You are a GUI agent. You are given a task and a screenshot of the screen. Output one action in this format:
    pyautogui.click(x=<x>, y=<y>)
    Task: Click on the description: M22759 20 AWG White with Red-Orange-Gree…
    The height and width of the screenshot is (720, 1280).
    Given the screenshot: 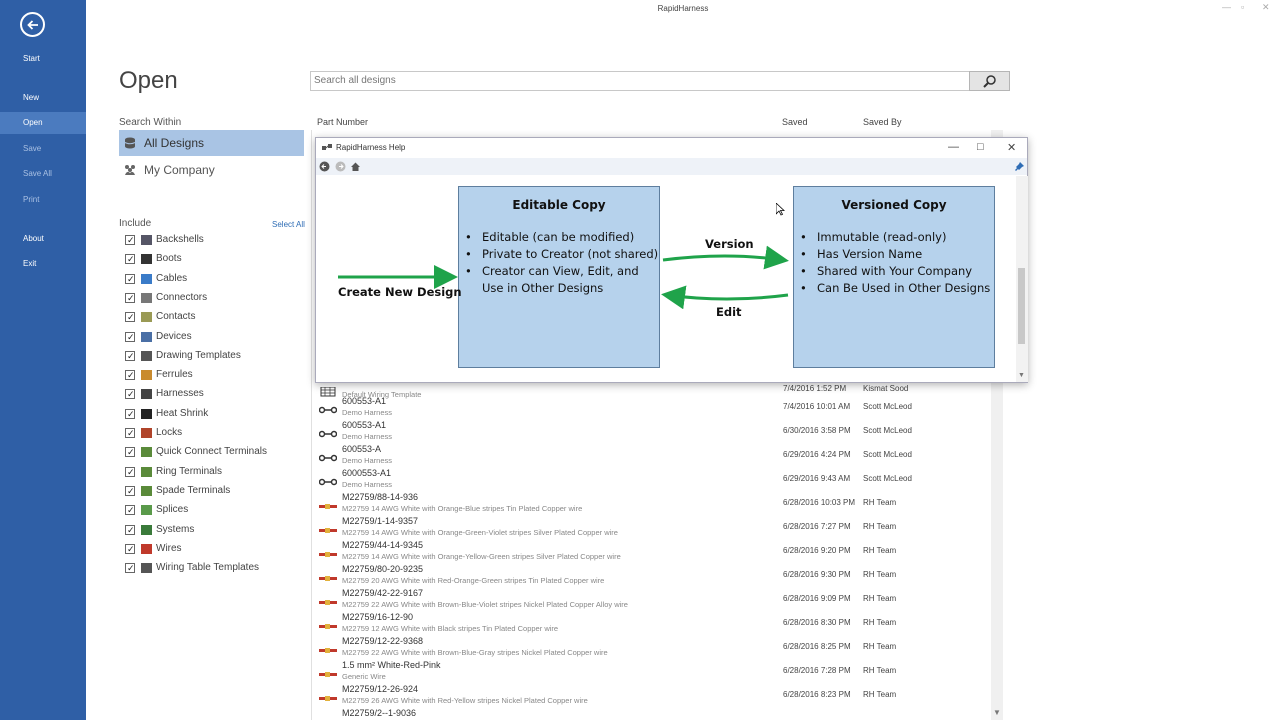 What is the action you would take?
    pyautogui.click(x=473, y=580)
    